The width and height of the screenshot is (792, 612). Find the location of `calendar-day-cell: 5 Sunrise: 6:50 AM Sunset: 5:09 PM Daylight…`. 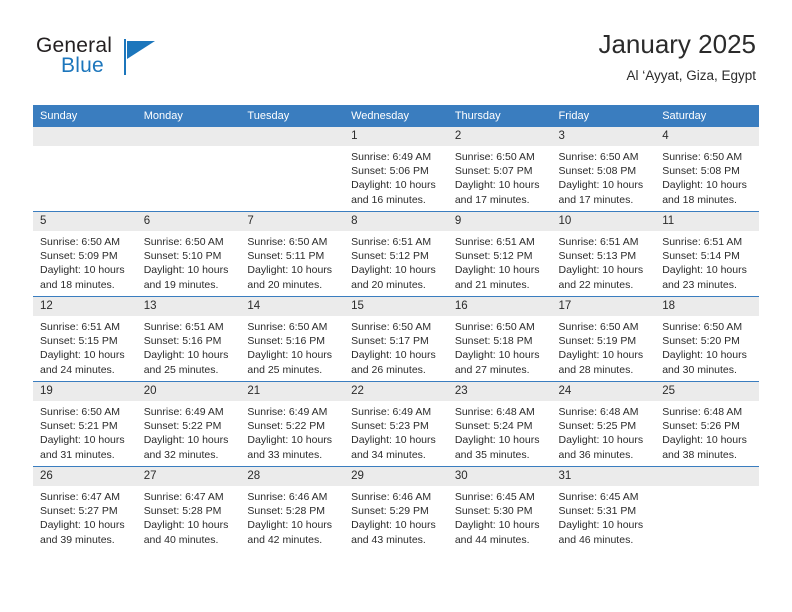

calendar-day-cell: 5 Sunrise: 6:50 AM Sunset: 5:09 PM Daylight… is located at coordinates (85, 254).